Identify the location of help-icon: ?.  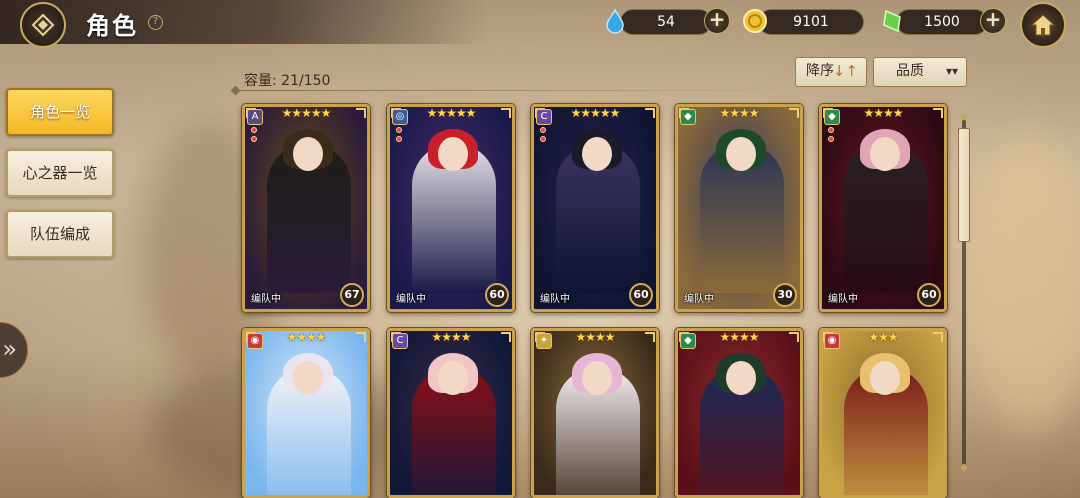
(155, 22).